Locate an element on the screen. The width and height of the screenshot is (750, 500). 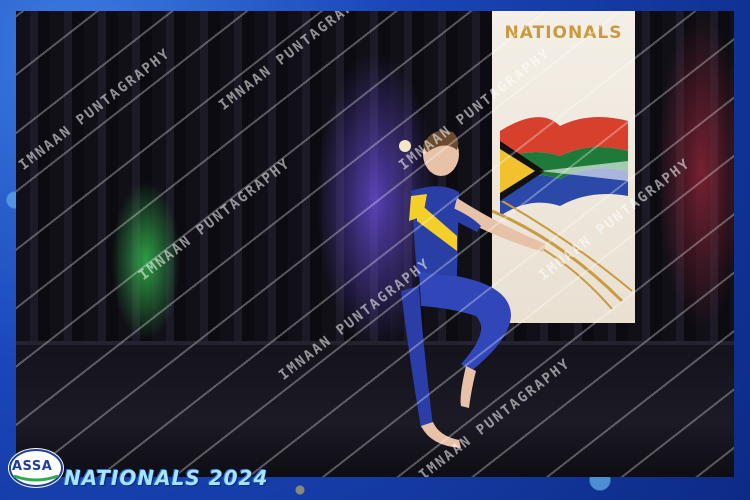
logo-text: ASSA is located at coordinates (32, 466).